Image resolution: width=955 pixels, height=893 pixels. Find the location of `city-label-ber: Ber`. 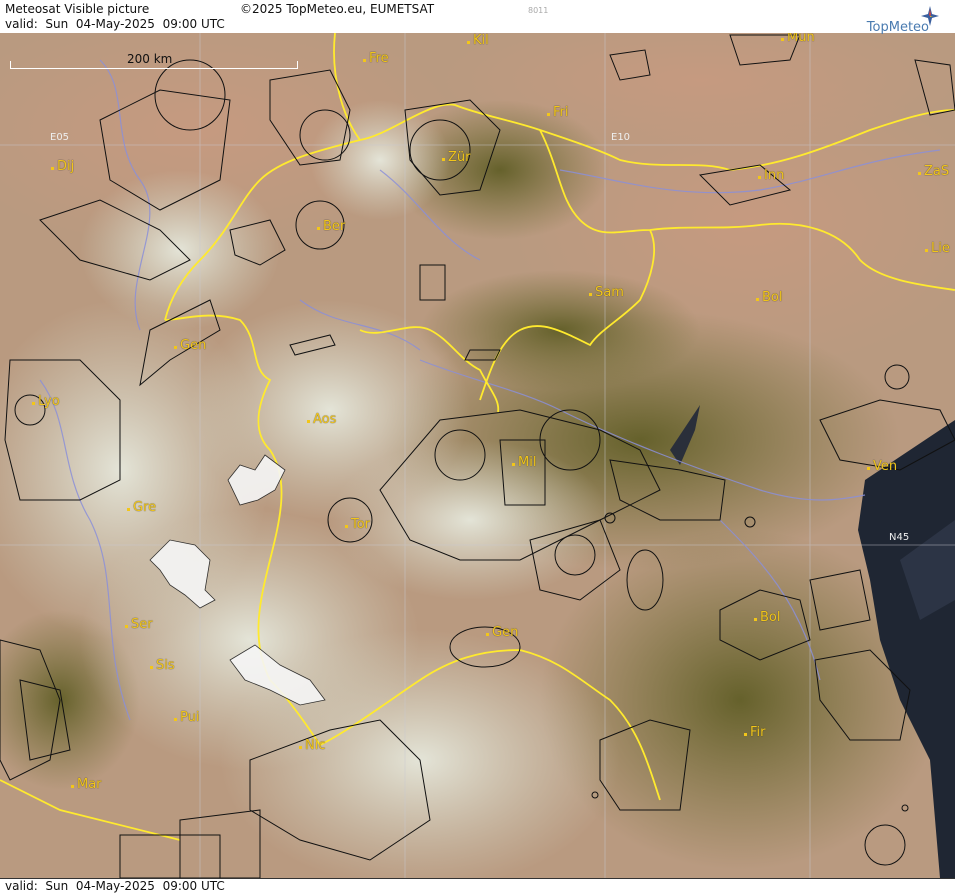

city-label-ber: Ber is located at coordinates (331, 226).